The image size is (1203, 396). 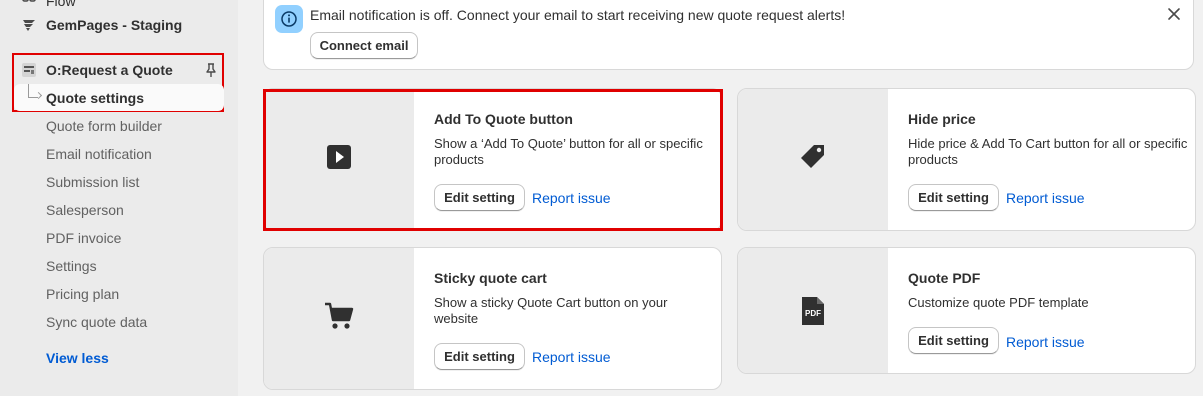 What do you see at coordinates (211, 70) in the screenshot?
I see `pin-icon` at bounding box center [211, 70].